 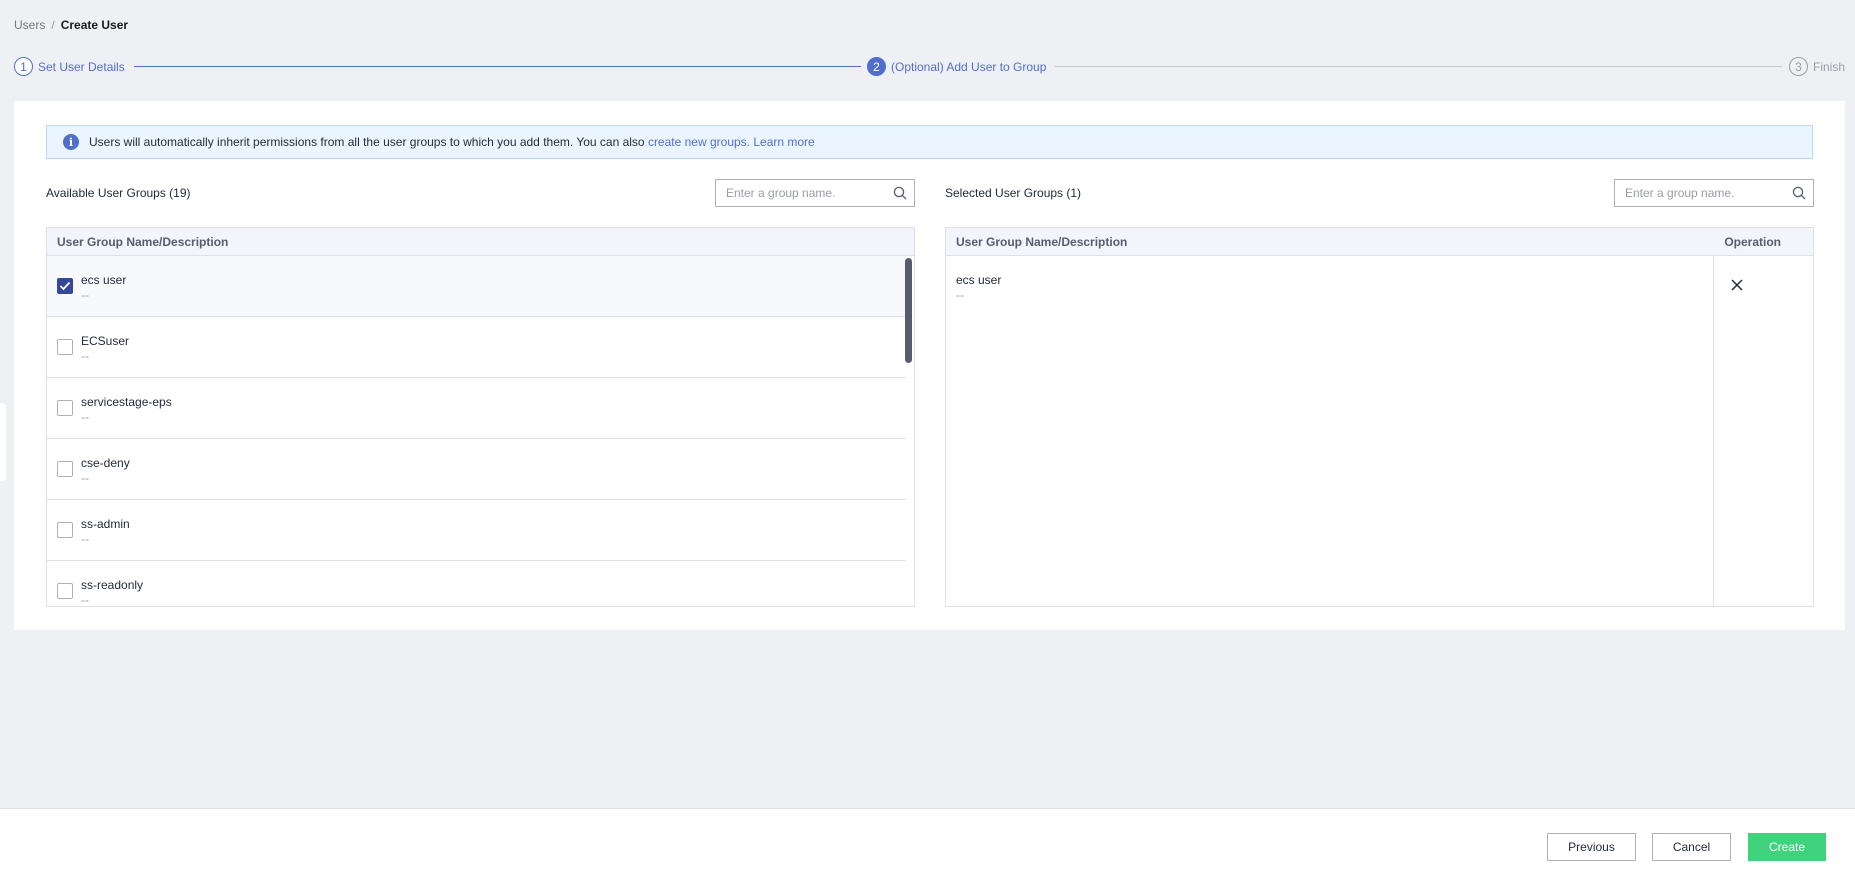 What do you see at coordinates (908, 310) in the screenshot?
I see `table-scrollbar` at bounding box center [908, 310].